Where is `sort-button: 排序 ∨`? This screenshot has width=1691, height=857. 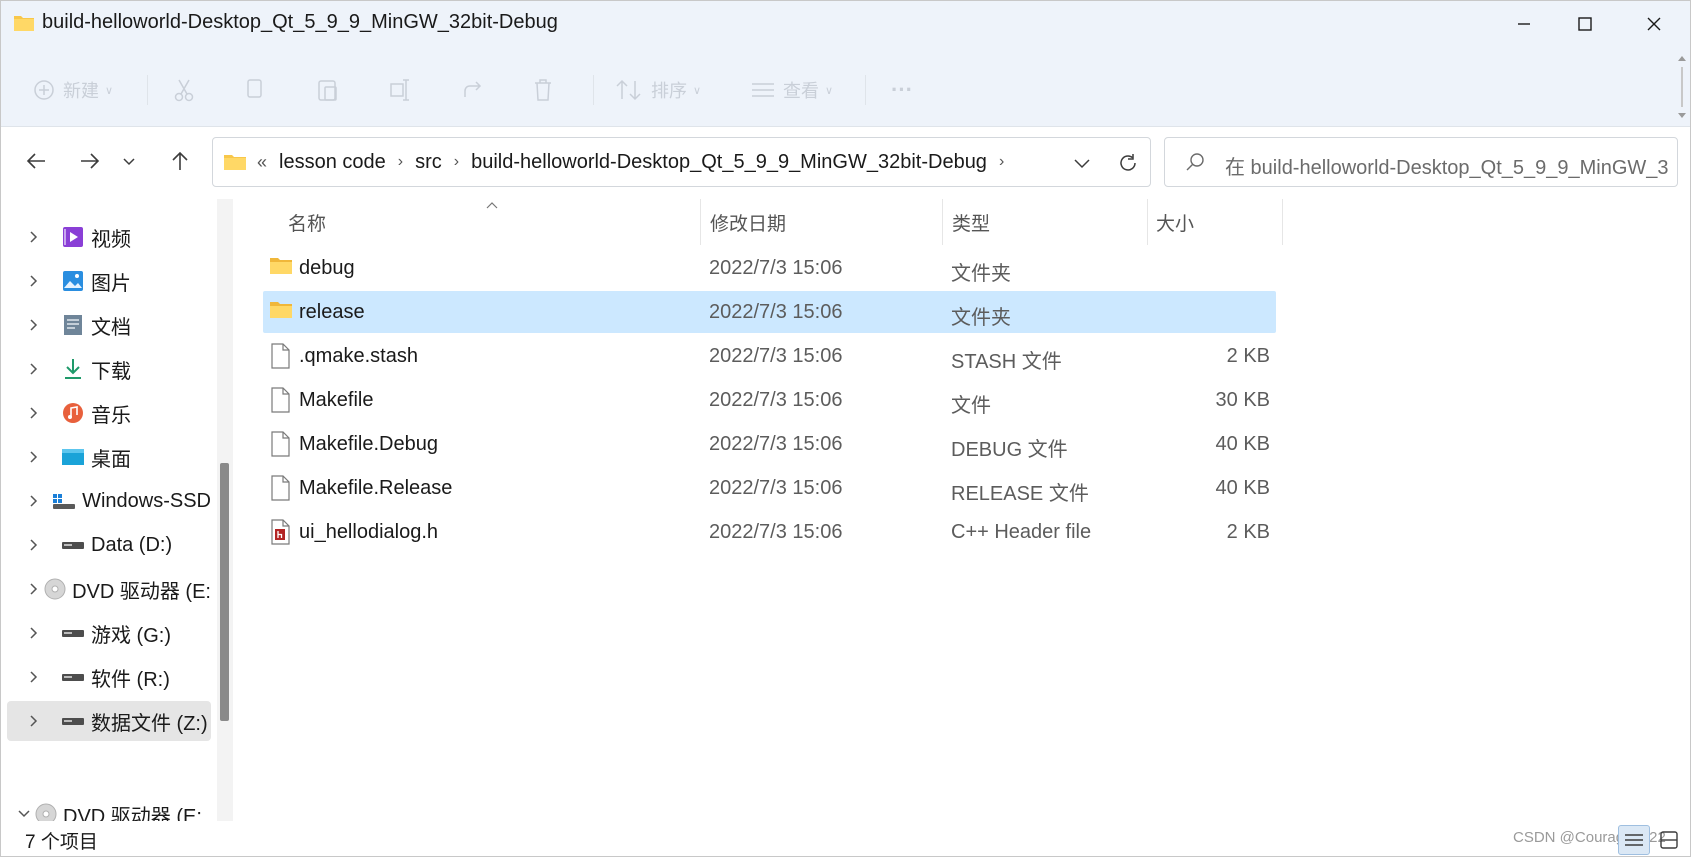
sort-button: 排序 ∨ is located at coordinates (658, 90).